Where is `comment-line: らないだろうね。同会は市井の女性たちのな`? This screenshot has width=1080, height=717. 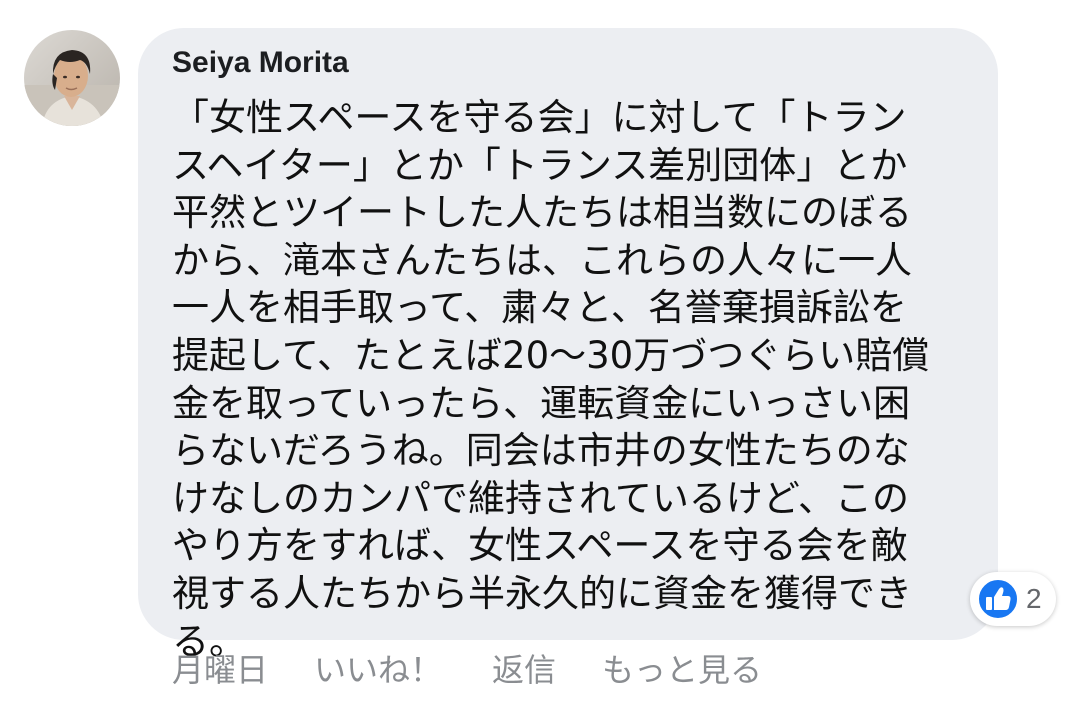
comment-line: らないだろうね。同会は市井の女性たちのな is located at coordinates (541, 451).